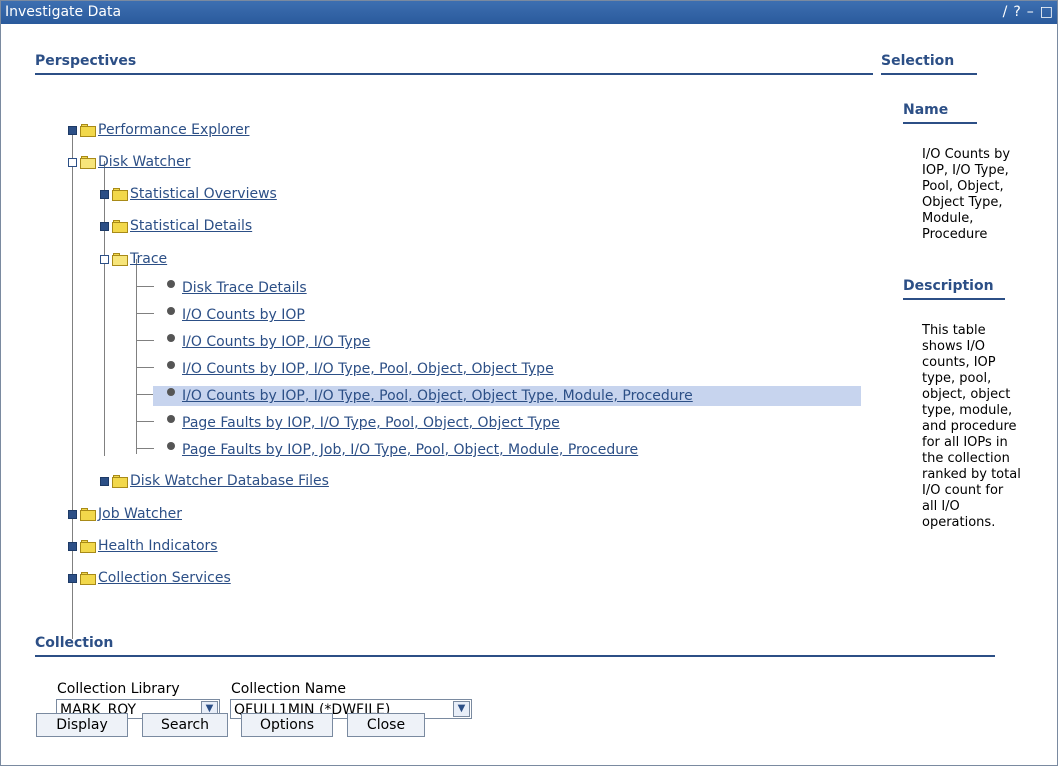  What do you see at coordinates (104, 308) in the screenshot?
I see `tree-disk-watcher-line` at bounding box center [104, 308].